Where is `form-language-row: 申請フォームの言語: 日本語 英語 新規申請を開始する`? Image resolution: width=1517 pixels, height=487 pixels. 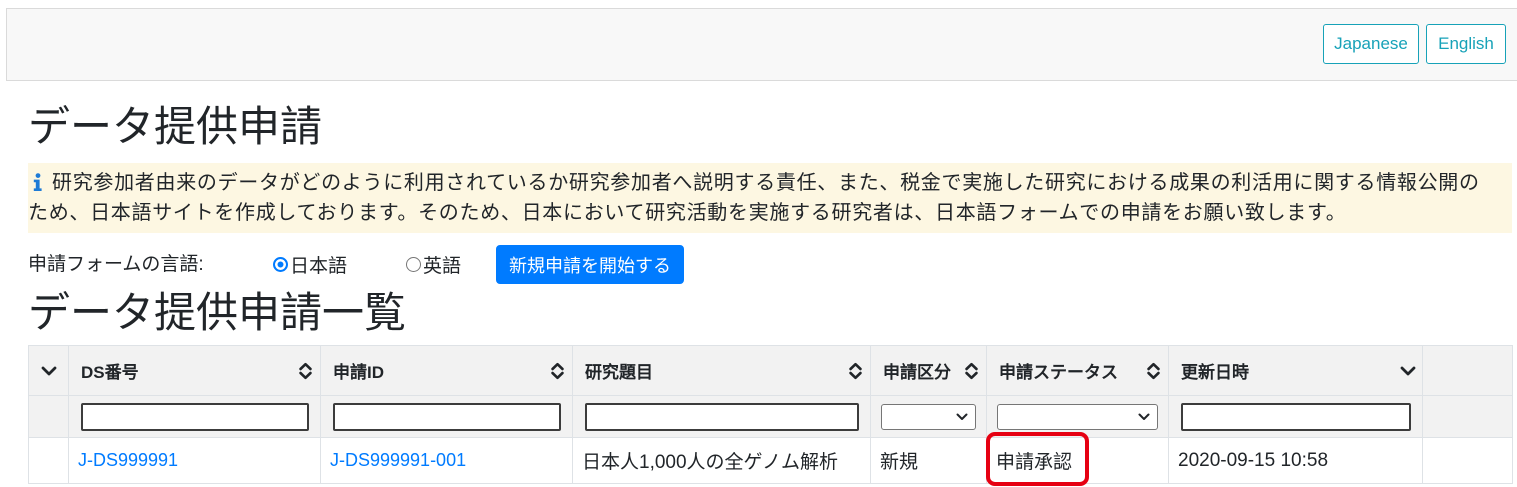
form-language-row: 申請フォームの言語: 日本語 英語 新規申請を開始する is located at coordinates (350, 264).